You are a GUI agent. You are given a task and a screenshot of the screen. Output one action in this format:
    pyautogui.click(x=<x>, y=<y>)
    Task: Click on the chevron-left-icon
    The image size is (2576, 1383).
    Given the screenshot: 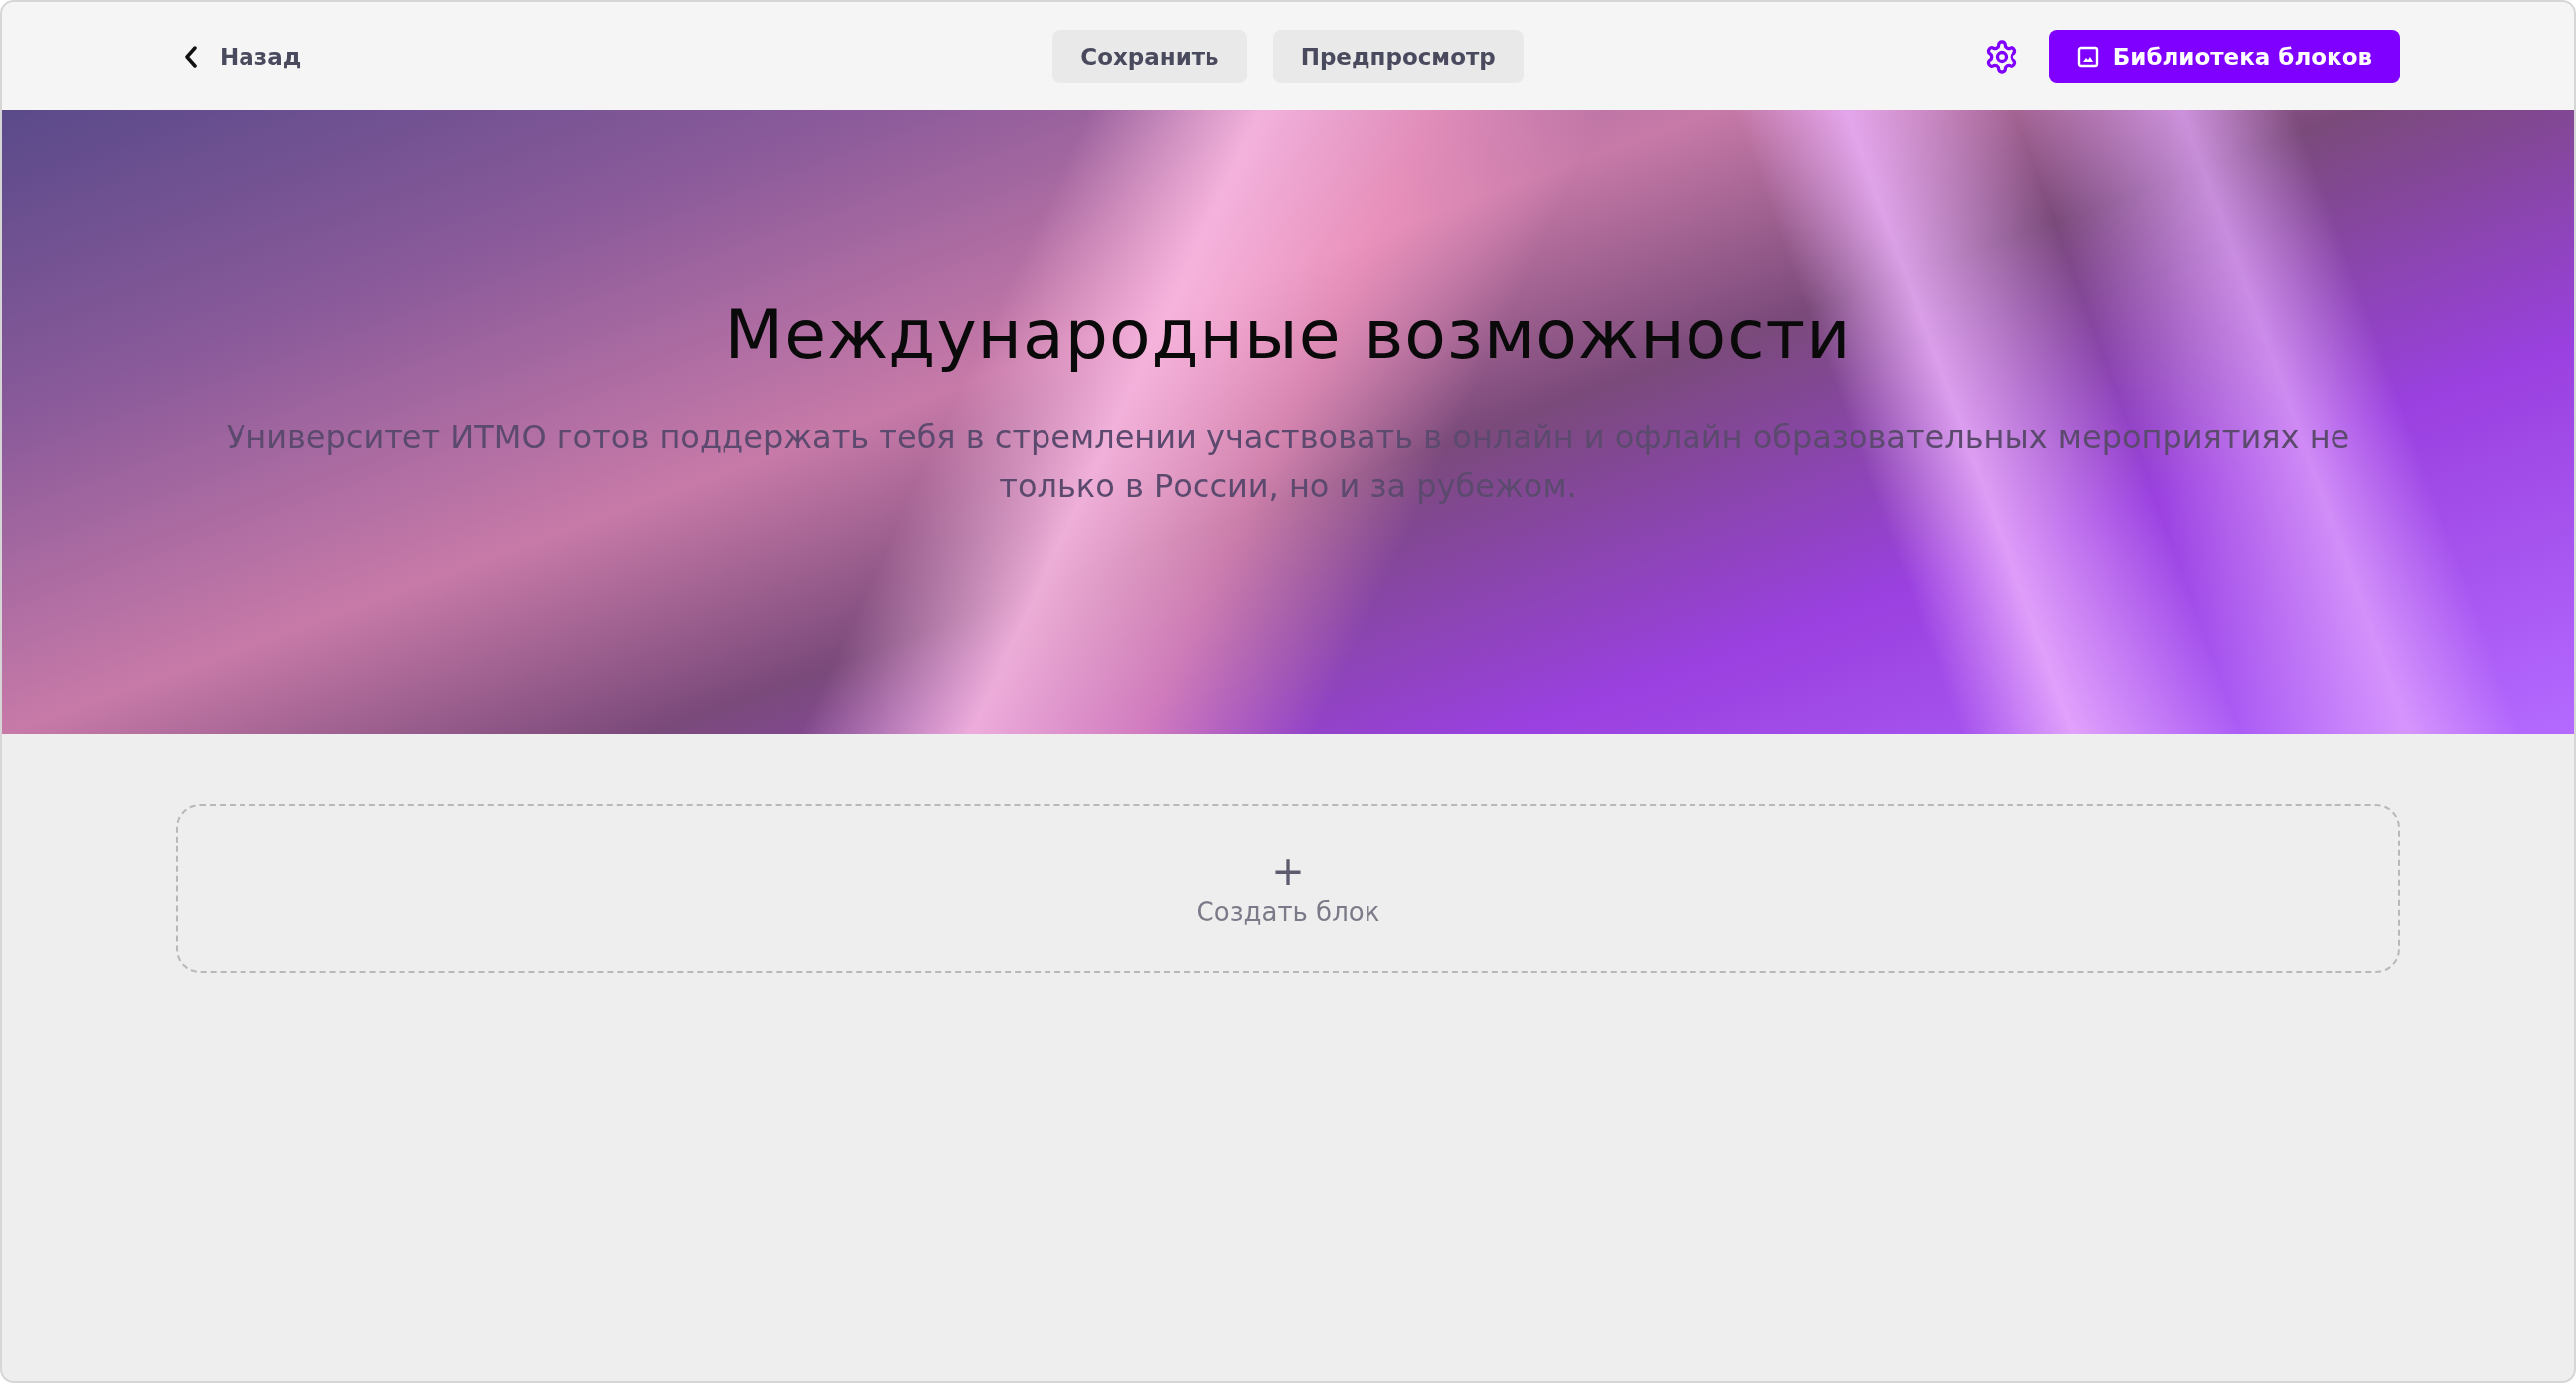 What is the action you would take?
    pyautogui.click(x=191, y=57)
    